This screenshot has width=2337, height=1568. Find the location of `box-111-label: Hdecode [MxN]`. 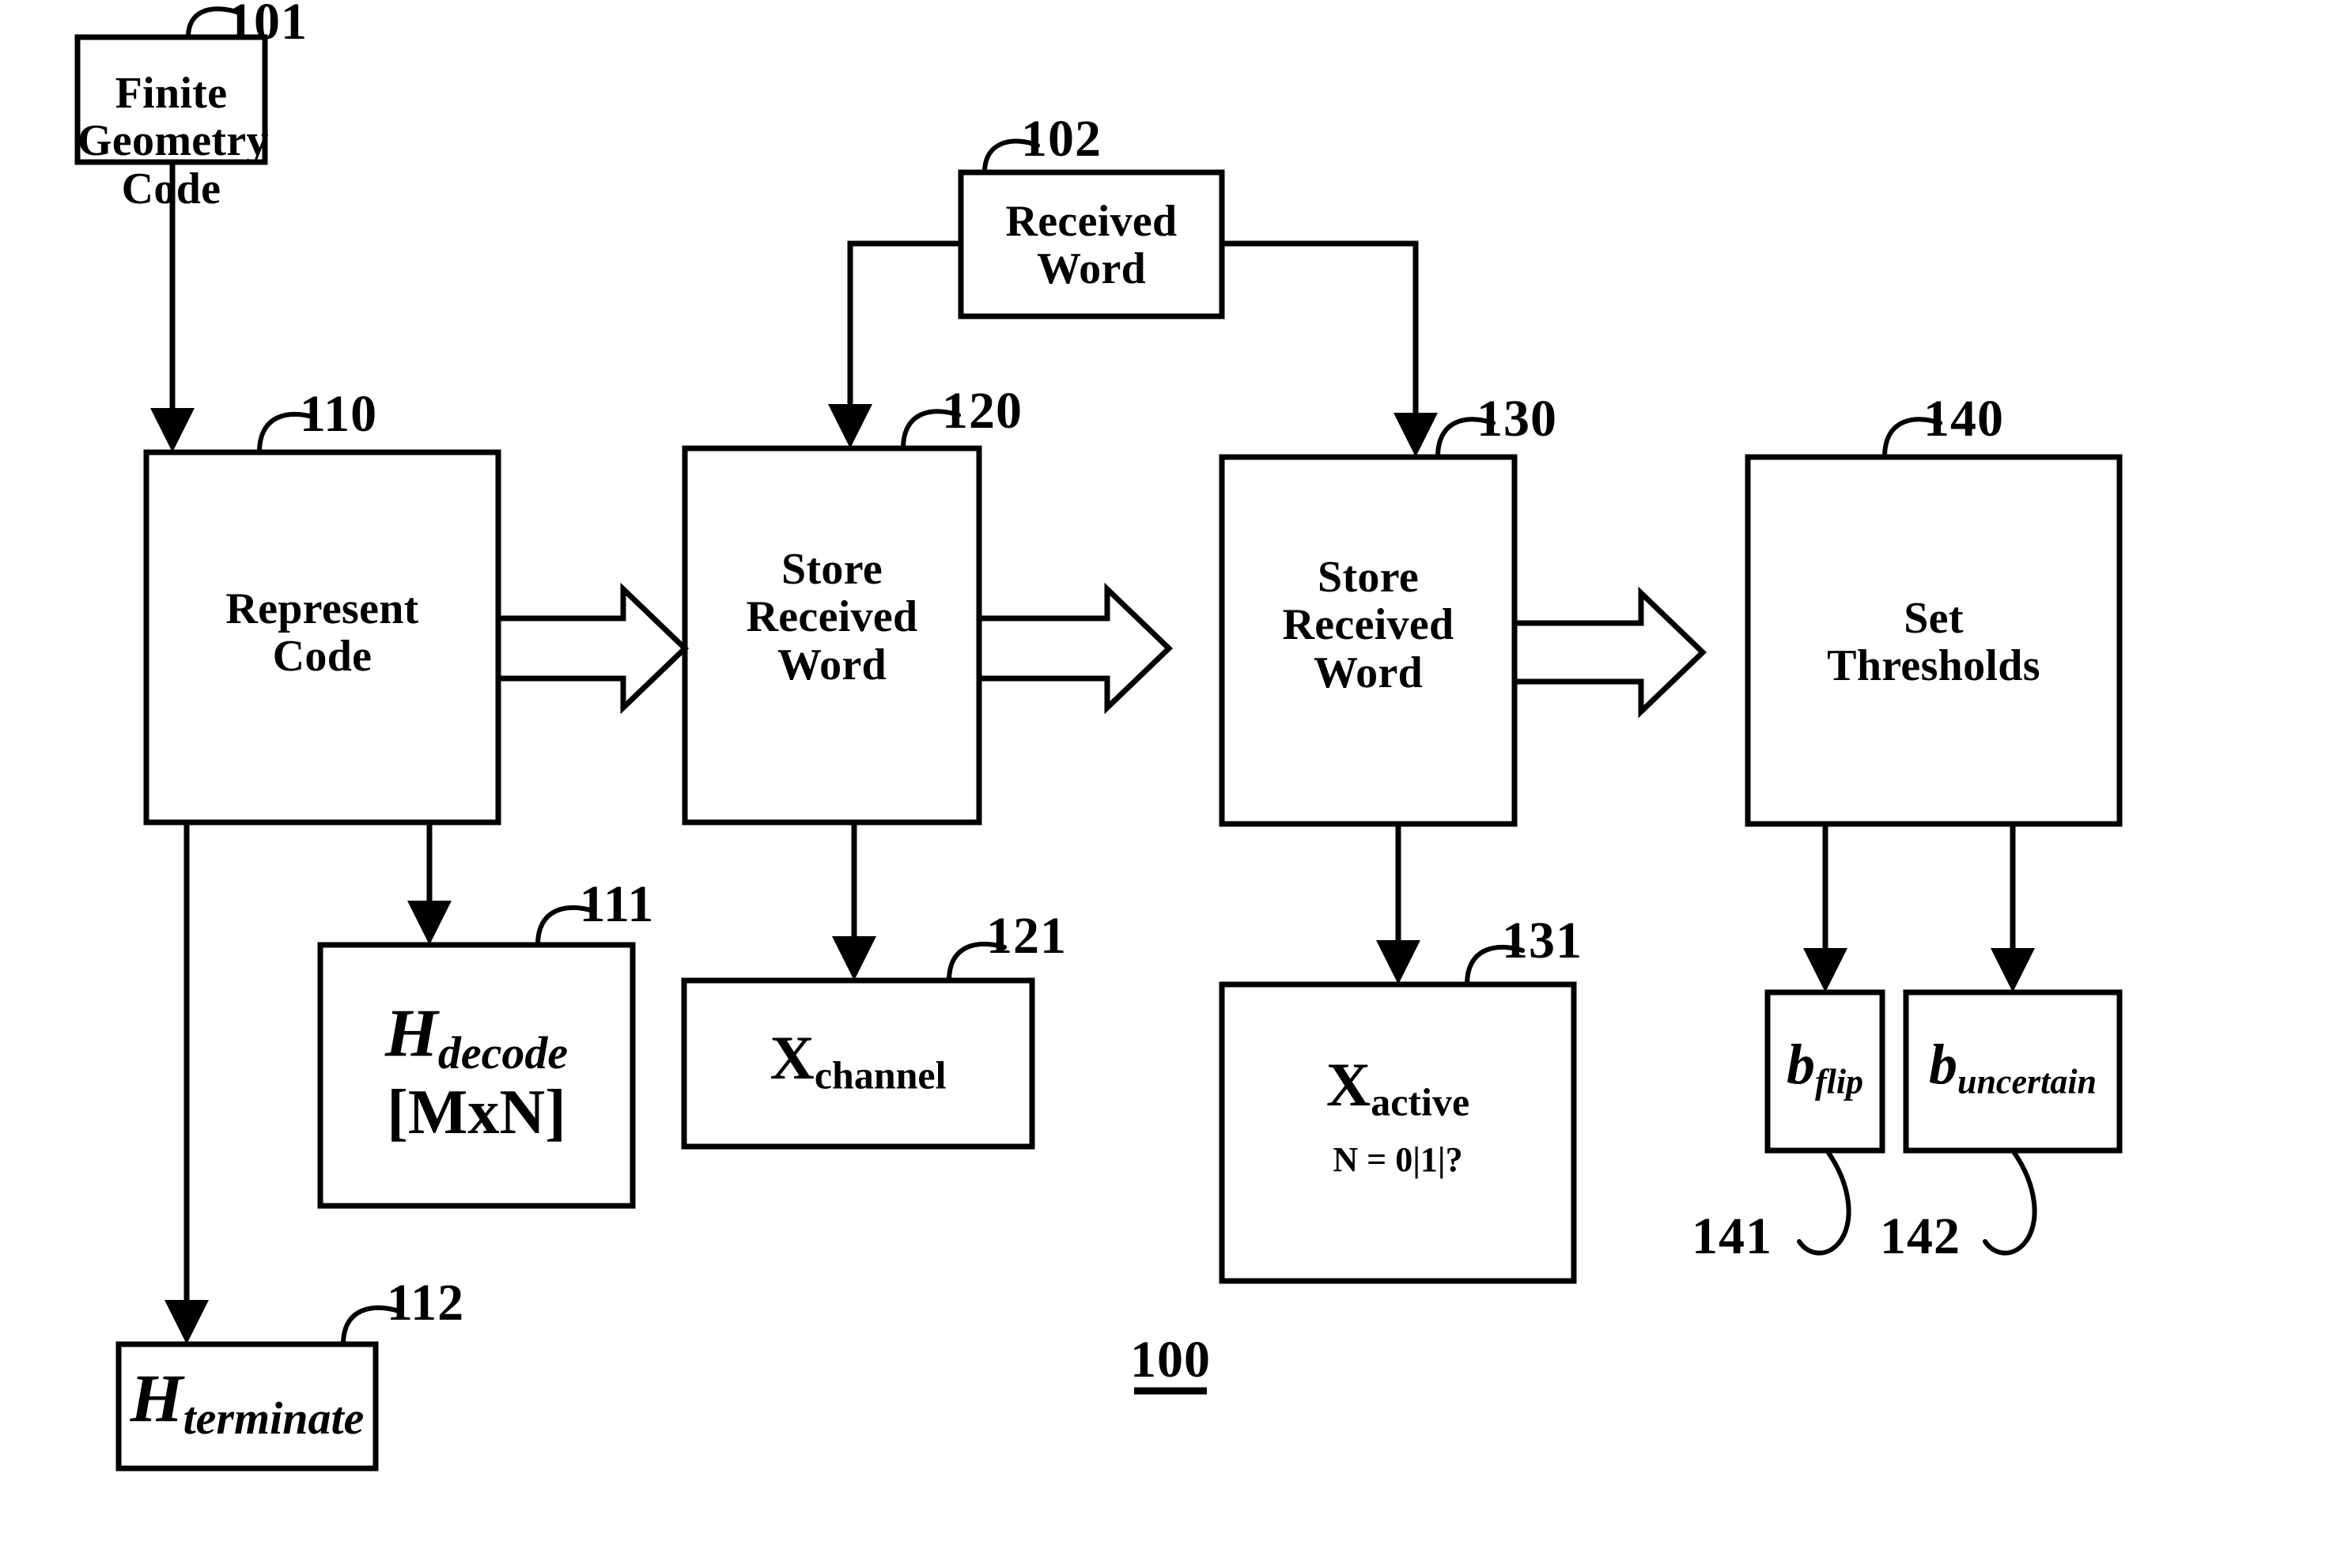

box-111-label: Hdecode [MxN] is located at coordinates (476, 1071).